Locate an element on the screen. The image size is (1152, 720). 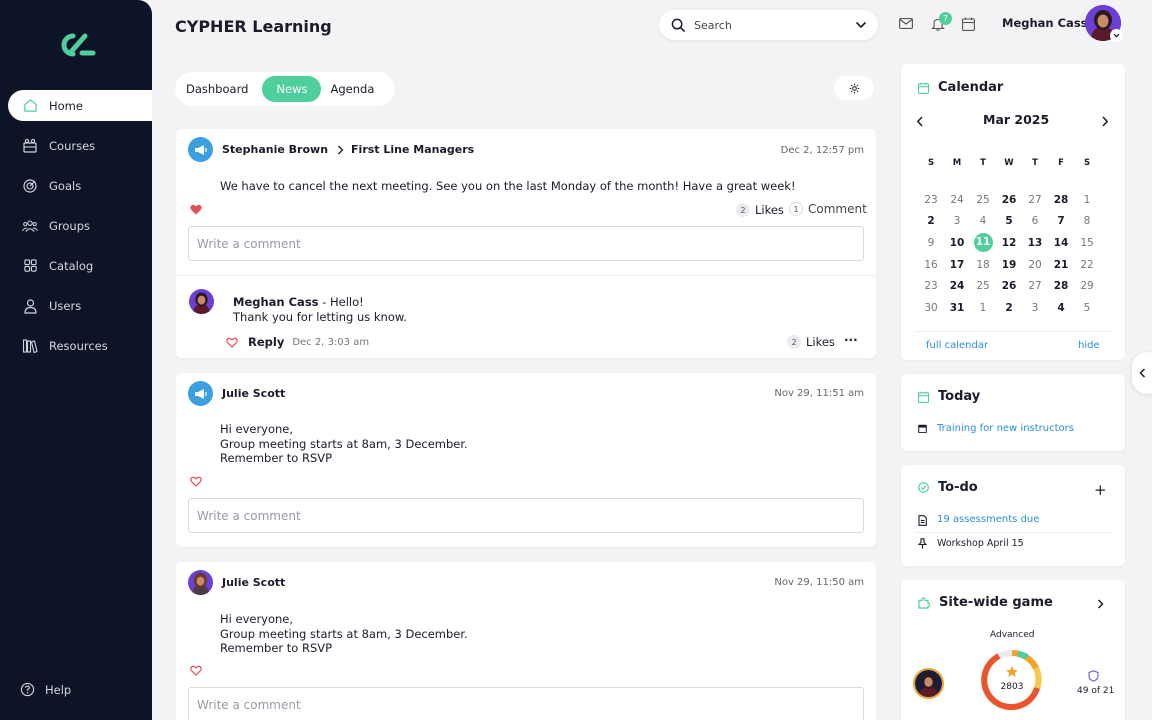
calendar-day: 21 is located at coordinates (1061, 265).